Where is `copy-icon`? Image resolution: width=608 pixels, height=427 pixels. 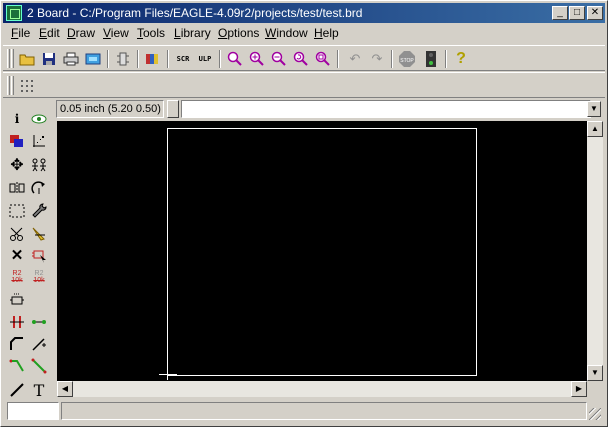
copy-icon is located at coordinates (39, 165).